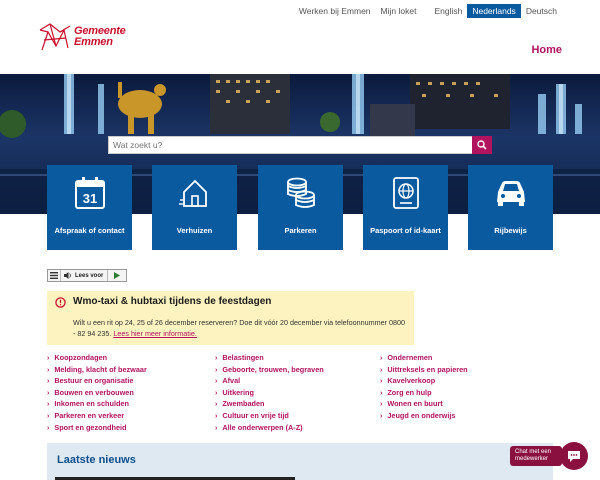 Image resolution: width=600 pixels, height=480 pixels. I want to click on topic-link: › Inkomen en schulden, so click(97, 405).